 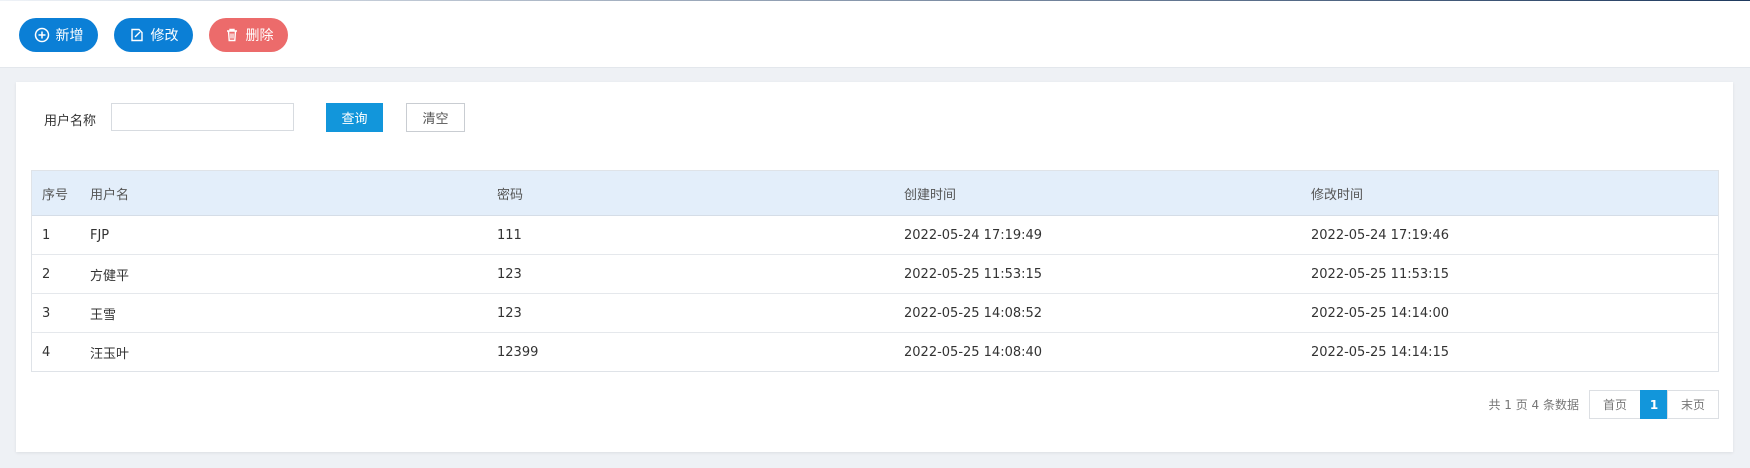 What do you see at coordinates (41, 35) in the screenshot?
I see `plus-circle-icon` at bounding box center [41, 35].